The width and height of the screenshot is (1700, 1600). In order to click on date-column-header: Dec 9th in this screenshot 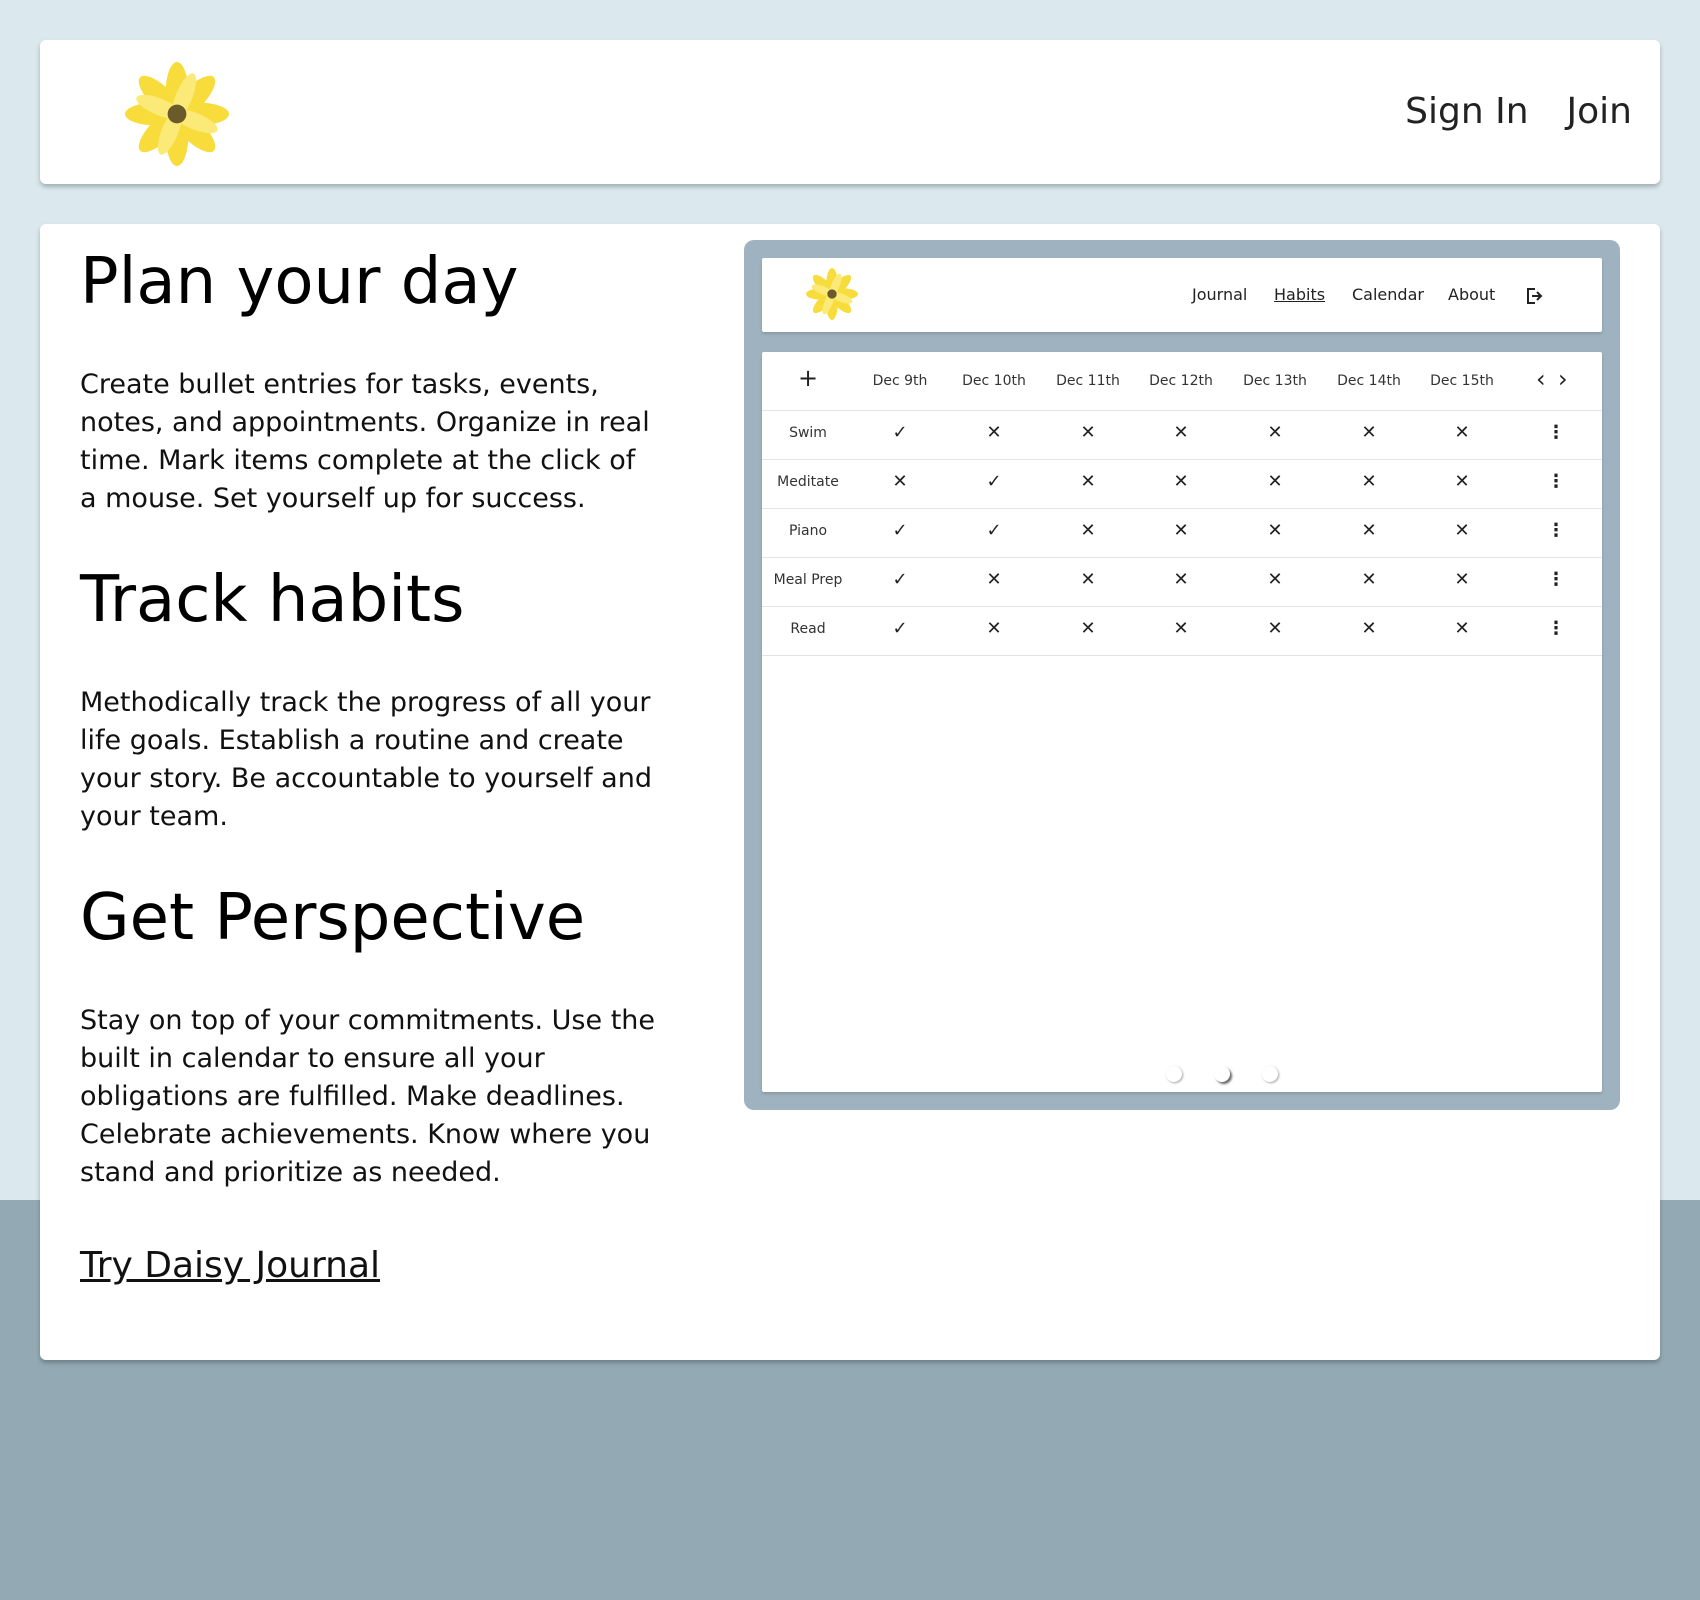, I will do `click(900, 381)`.